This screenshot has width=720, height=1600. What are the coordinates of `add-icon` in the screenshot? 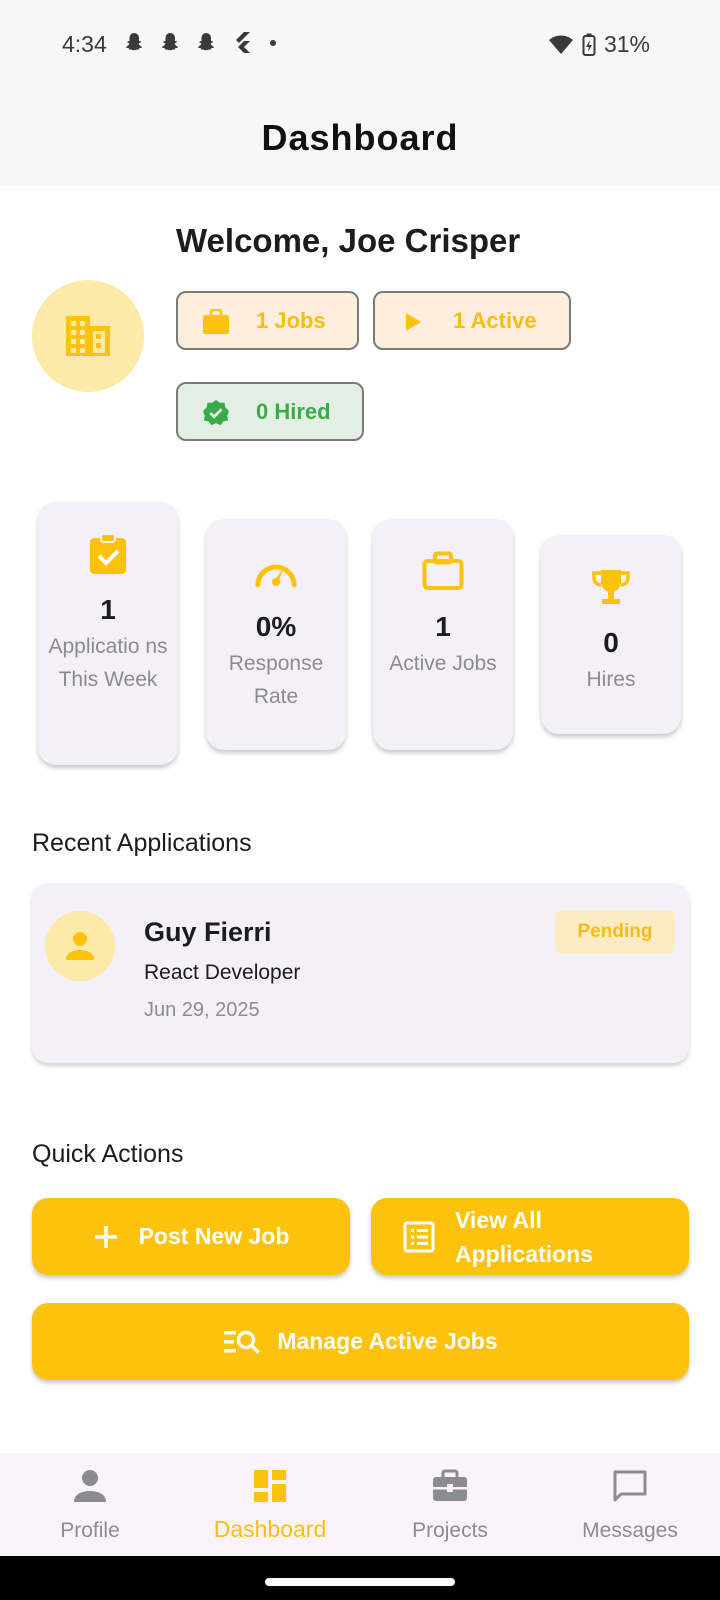 It's located at (105, 1236).